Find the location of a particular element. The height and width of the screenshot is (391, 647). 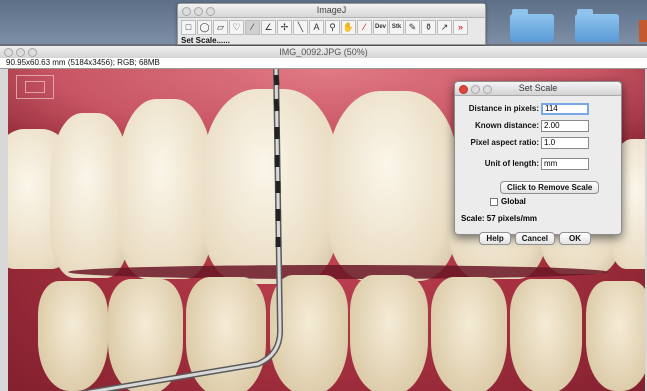

close-dialog-icon is located at coordinates (463, 89).